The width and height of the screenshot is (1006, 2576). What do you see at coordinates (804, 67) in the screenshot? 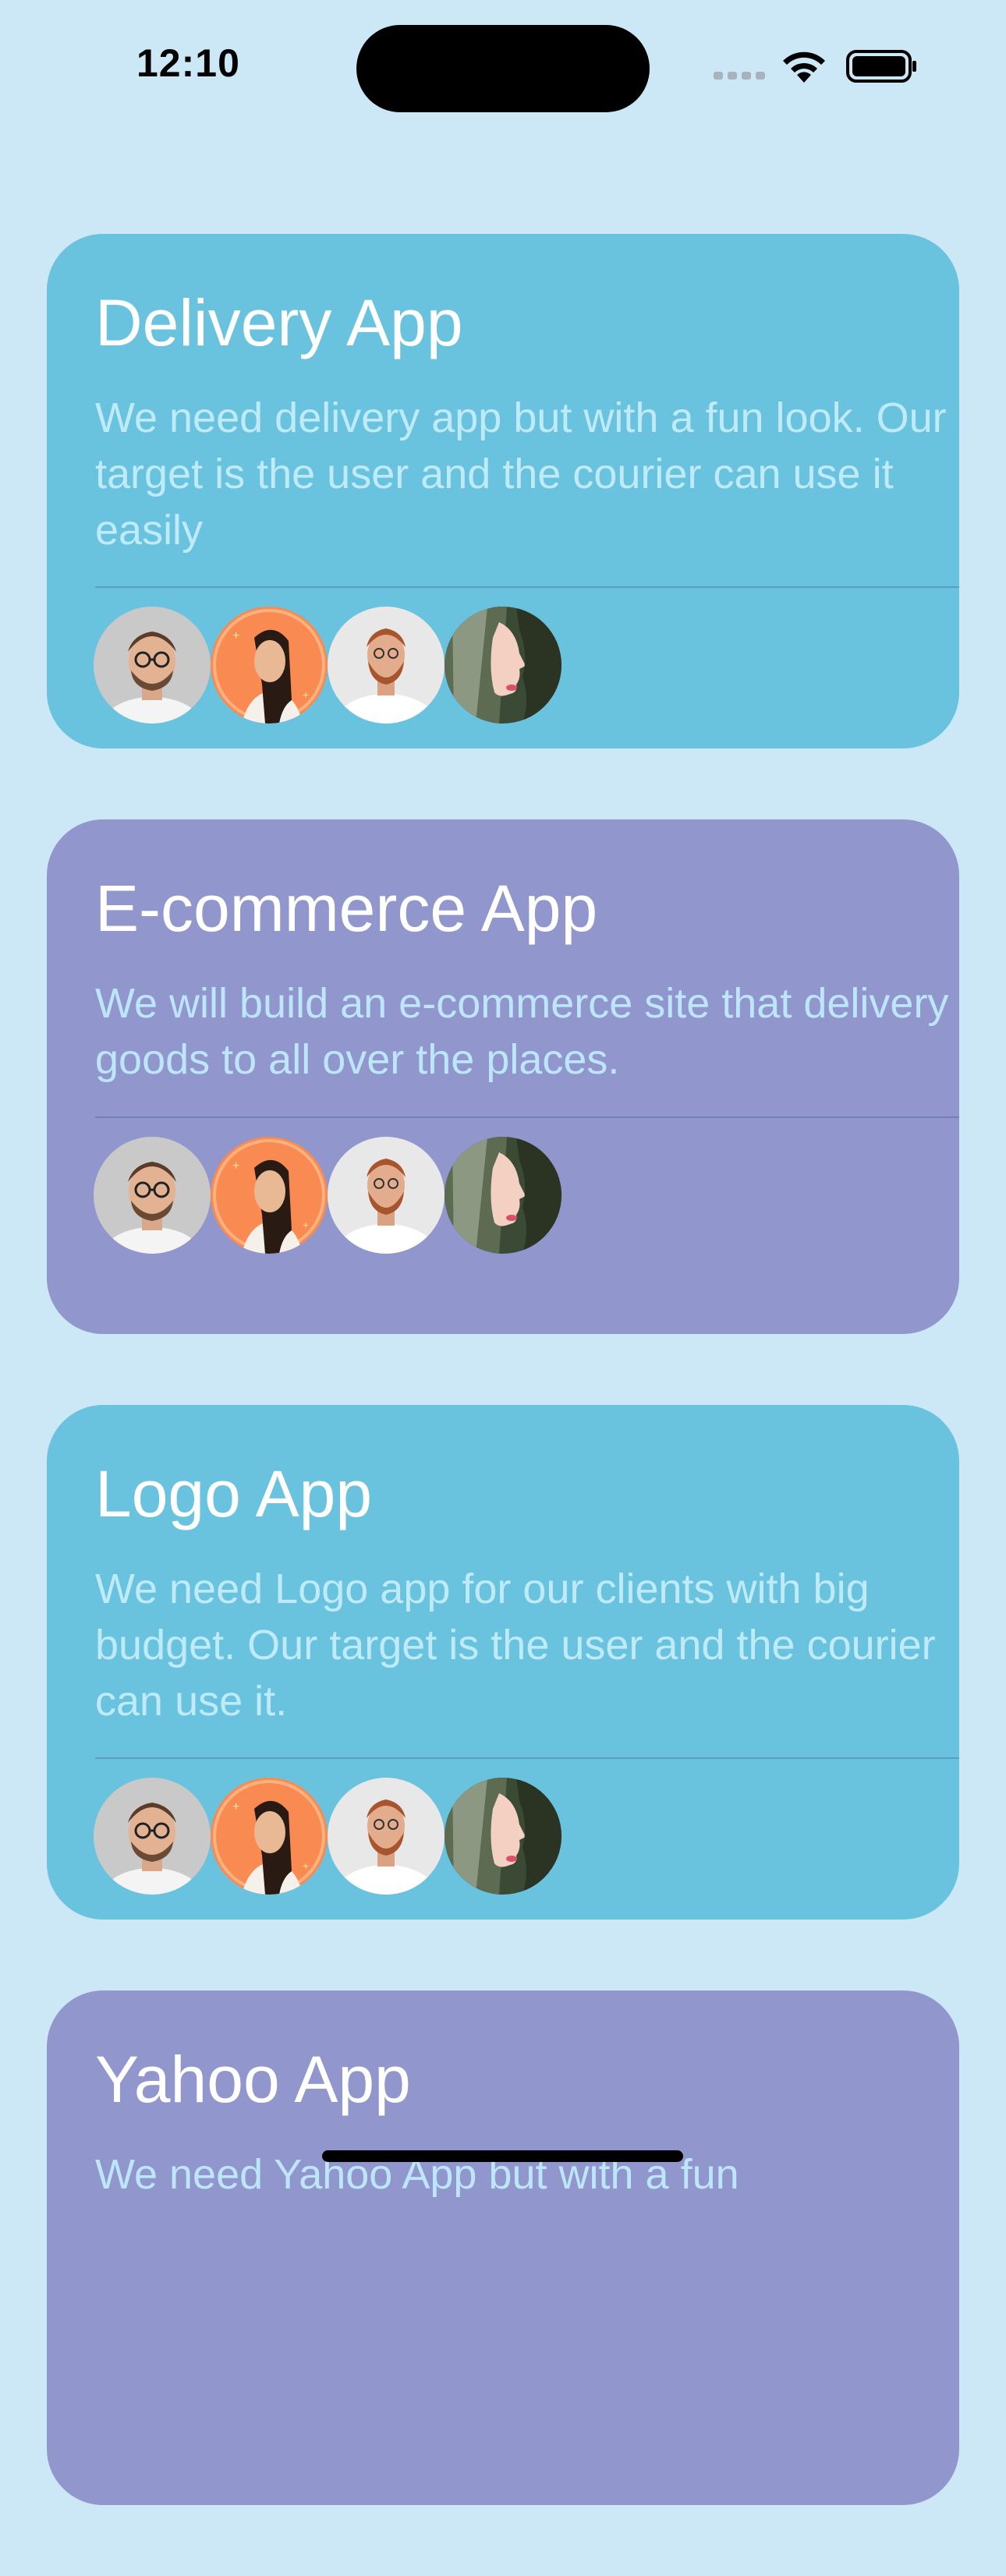
I see `wifi-icon` at bounding box center [804, 67].